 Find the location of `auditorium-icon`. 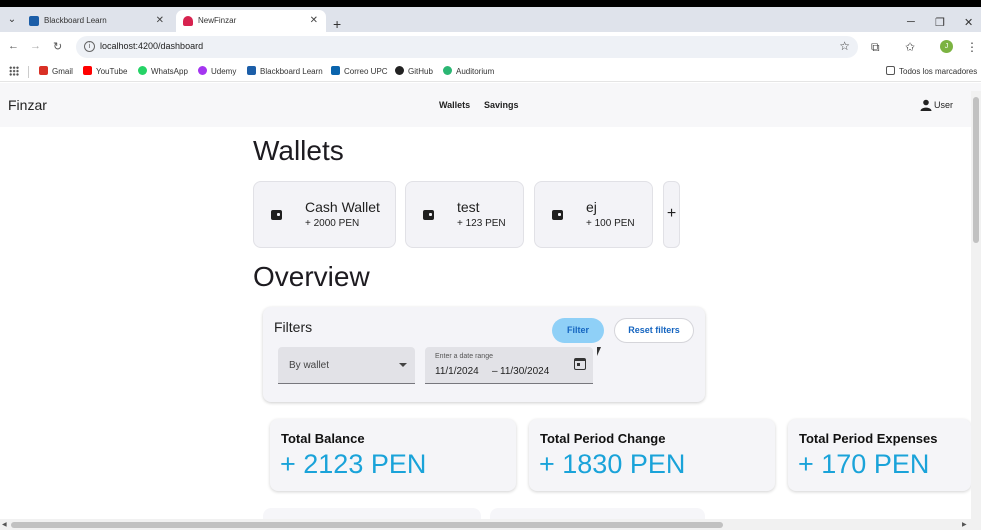

auditorium-icon is located at coordinates (447, 70).